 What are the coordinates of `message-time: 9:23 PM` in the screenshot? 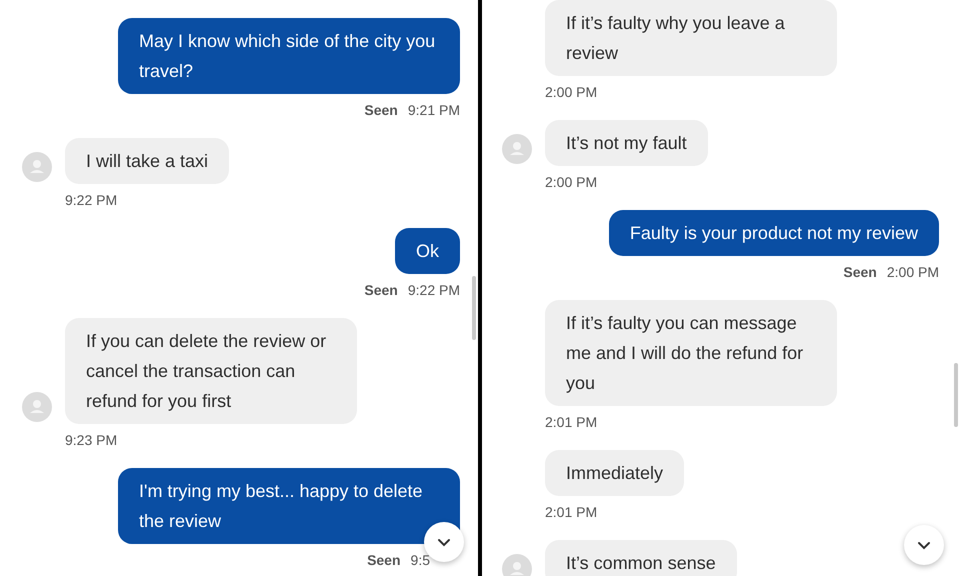 It's located at (91, 440).